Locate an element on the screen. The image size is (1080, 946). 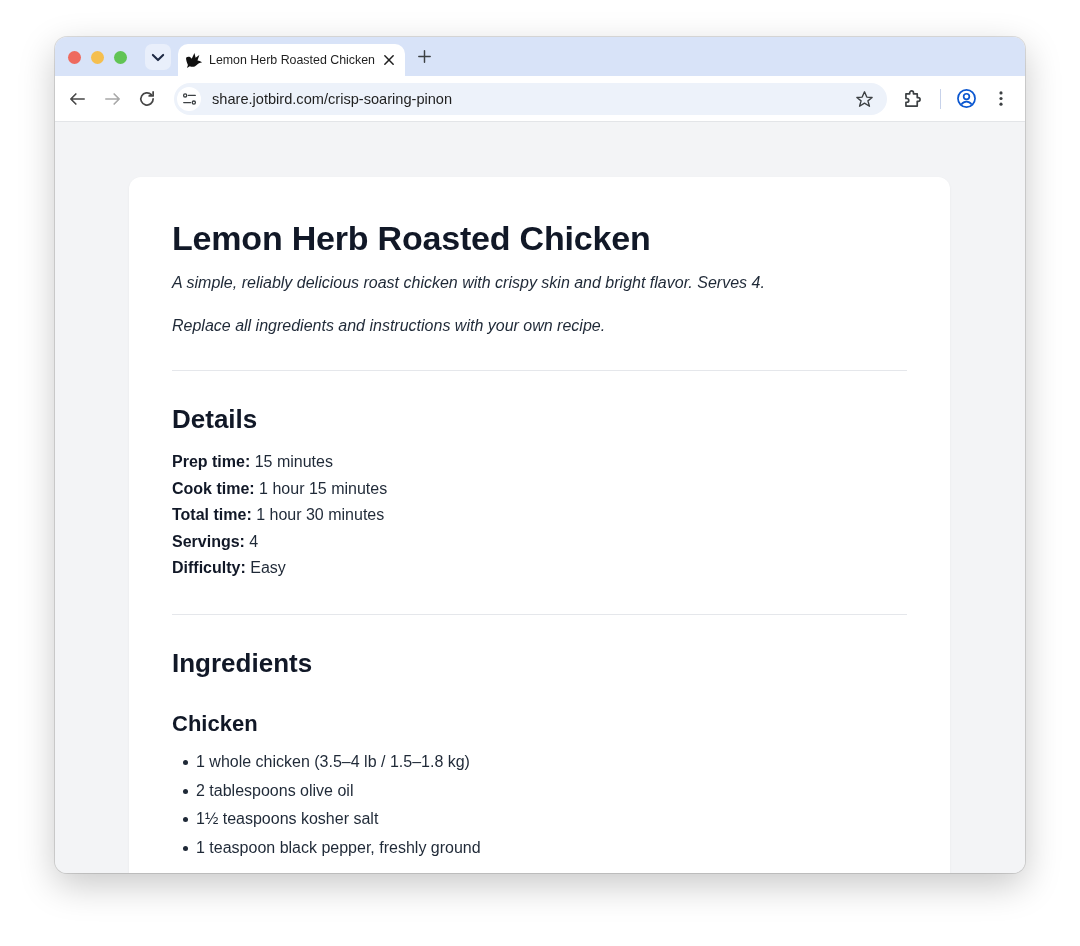
tab-search-button is located at coordinates (158, 57).